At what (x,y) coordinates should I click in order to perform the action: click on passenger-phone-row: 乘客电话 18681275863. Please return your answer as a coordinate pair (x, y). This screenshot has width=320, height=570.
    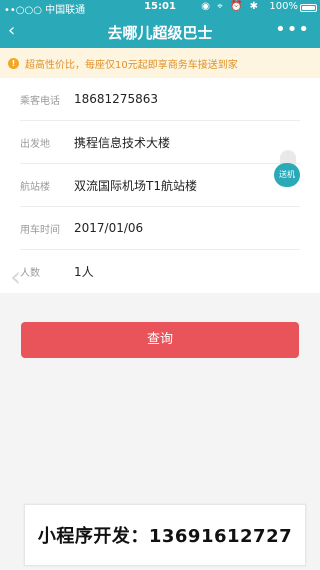
    Looking at the image, I should click on (160, 99).